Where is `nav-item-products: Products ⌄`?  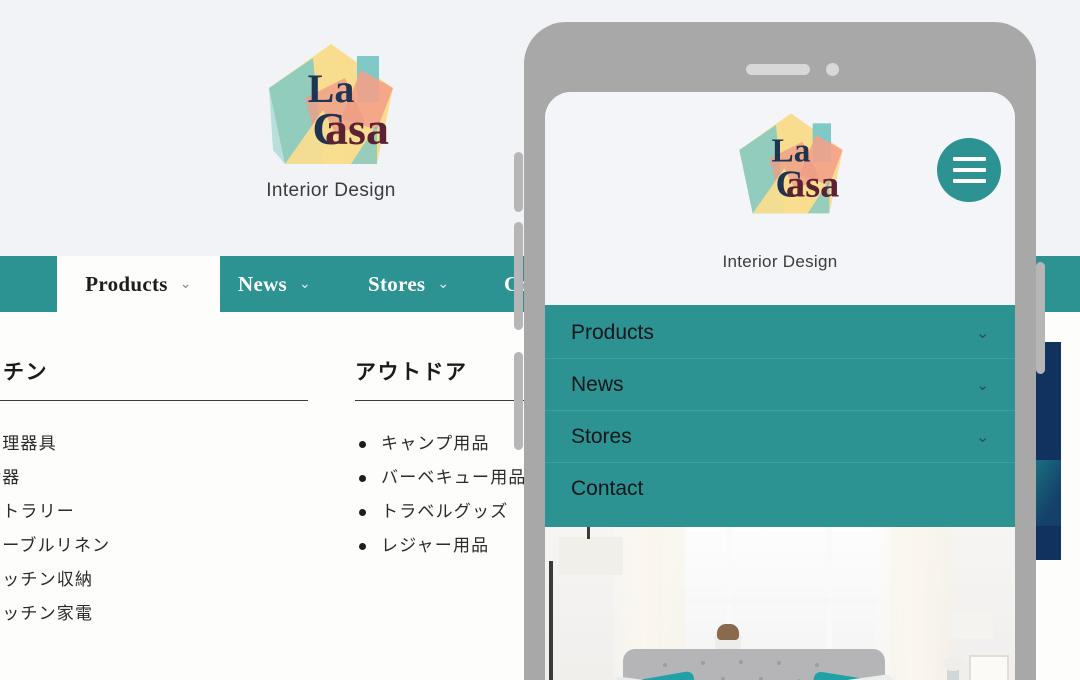
nav-item-products: Products ⌄ is located at coordinates (138, 284).